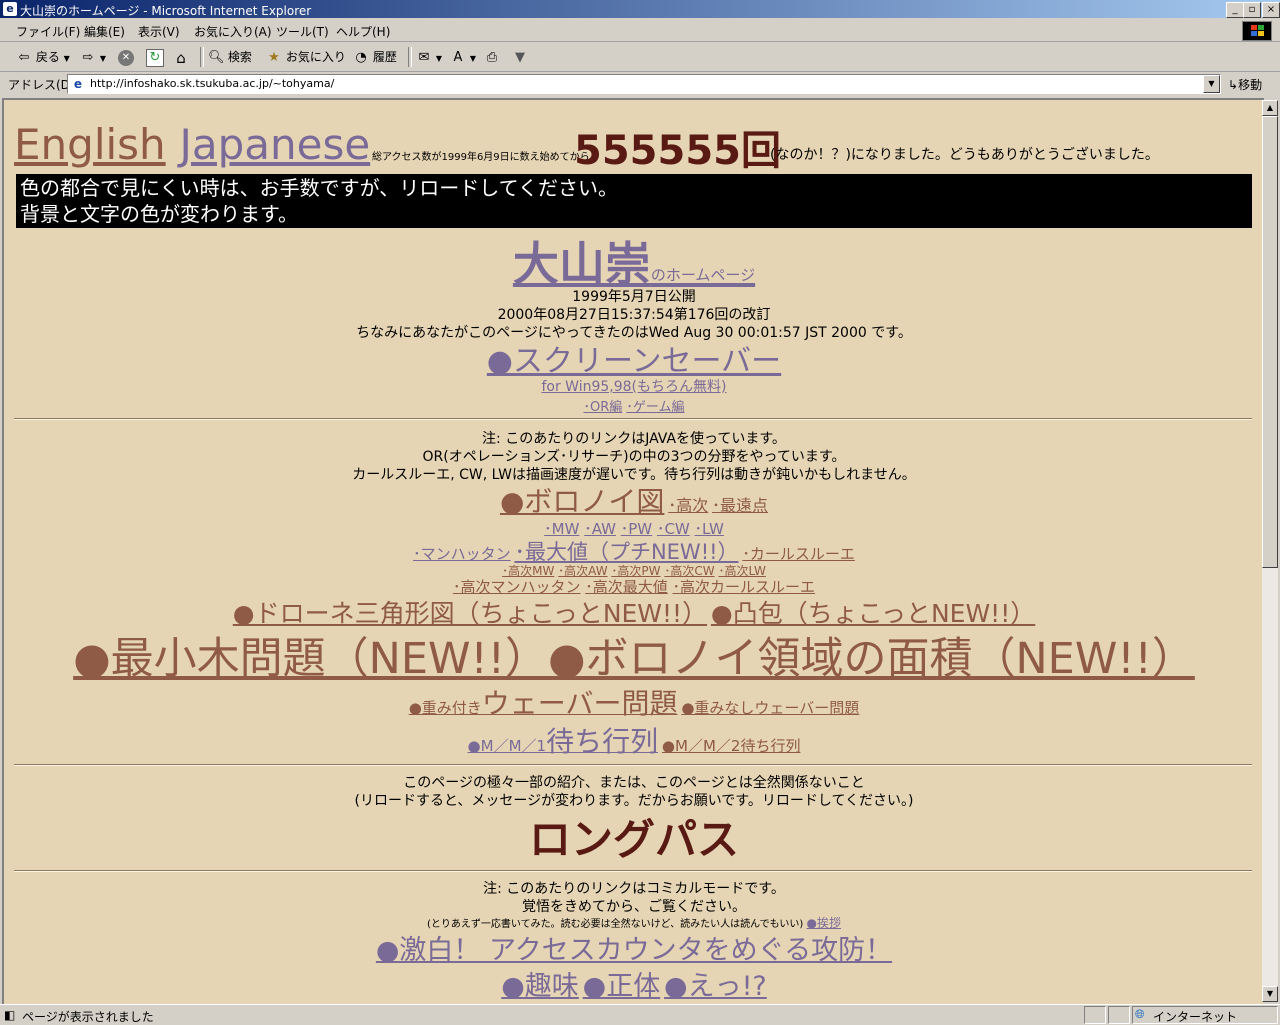 The width and height of the screenshot is (1280, 1025). Describe the element at coordinates (481, 157) in the screenshot. I see `counter-prefix: 総アクセス数が1999年6月9日に数え始めてから` at that location.